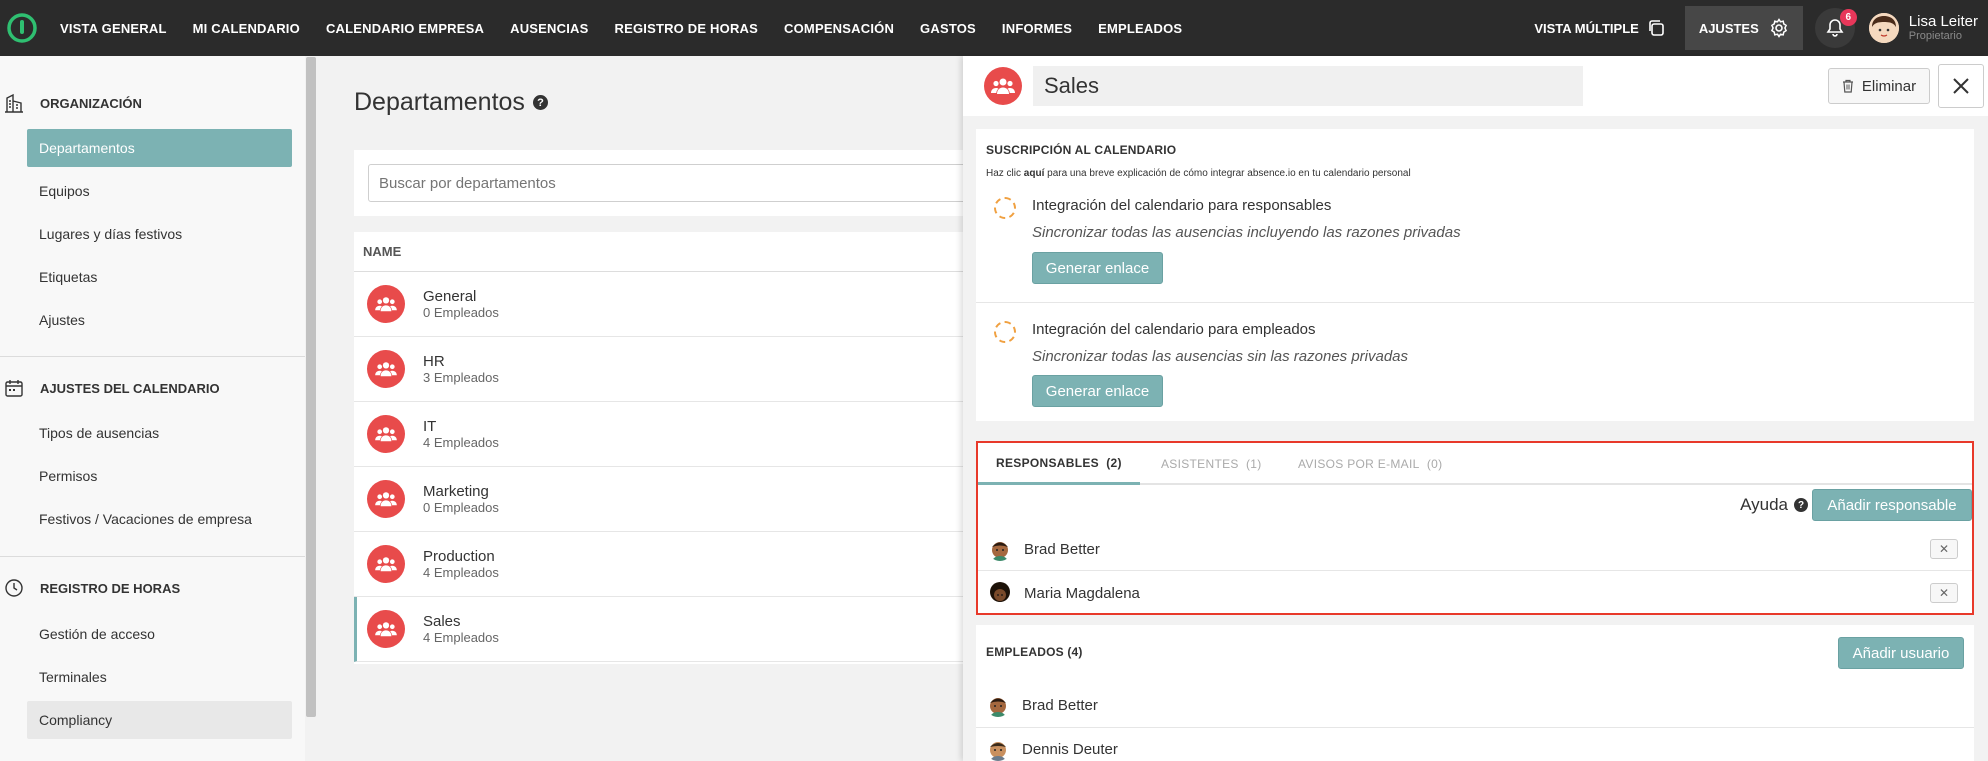 The width and height of the screenshot is (1988, 761). I want to click on notifications-button: 6, so click(1835, 28).